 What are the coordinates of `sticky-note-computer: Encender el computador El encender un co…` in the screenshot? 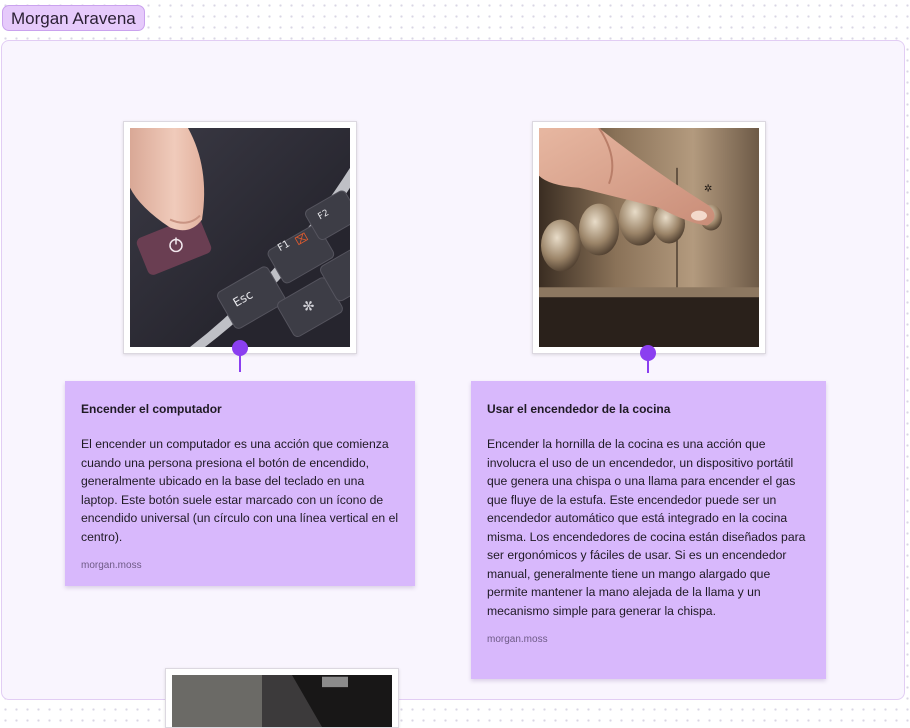 It's located at (240, 483).